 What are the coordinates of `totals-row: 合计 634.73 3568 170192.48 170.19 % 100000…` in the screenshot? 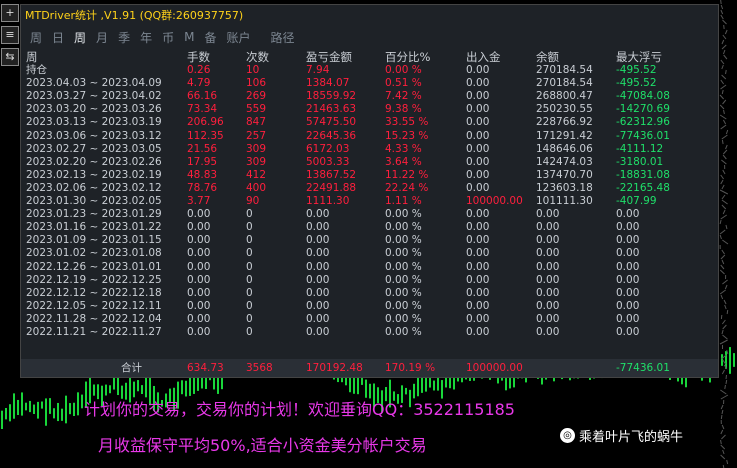 It's located at (369, 368).